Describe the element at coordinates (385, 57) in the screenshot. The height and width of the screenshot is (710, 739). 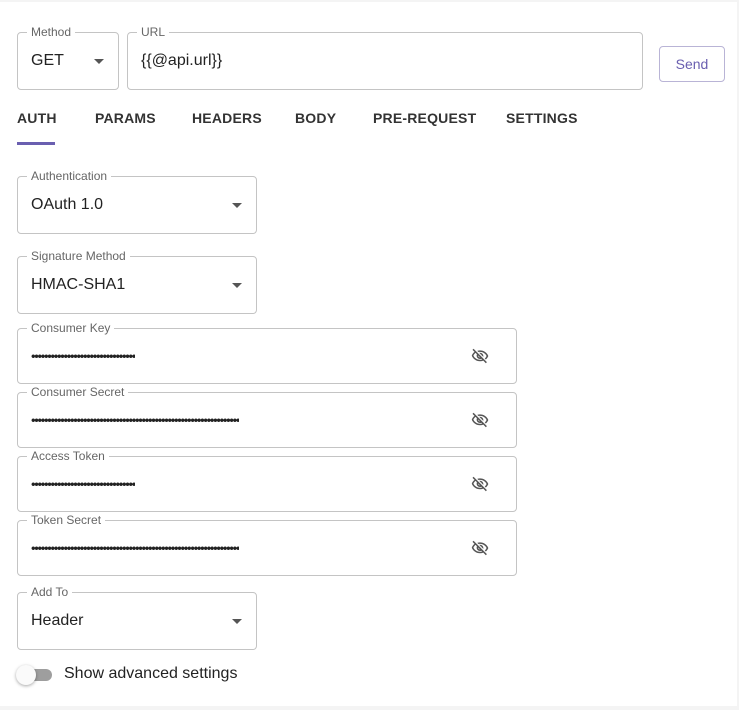
I see `url-input: URL {{@api.url}}` at that location.